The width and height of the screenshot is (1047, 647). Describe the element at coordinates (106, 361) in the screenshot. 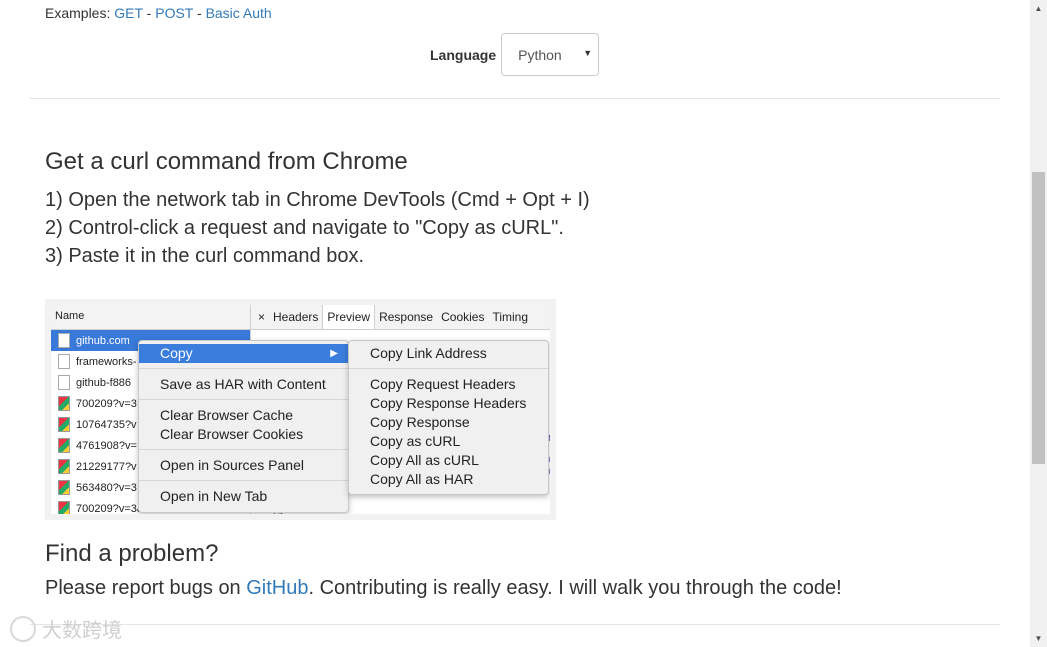

I see `request-name: frameworks-` at that location.